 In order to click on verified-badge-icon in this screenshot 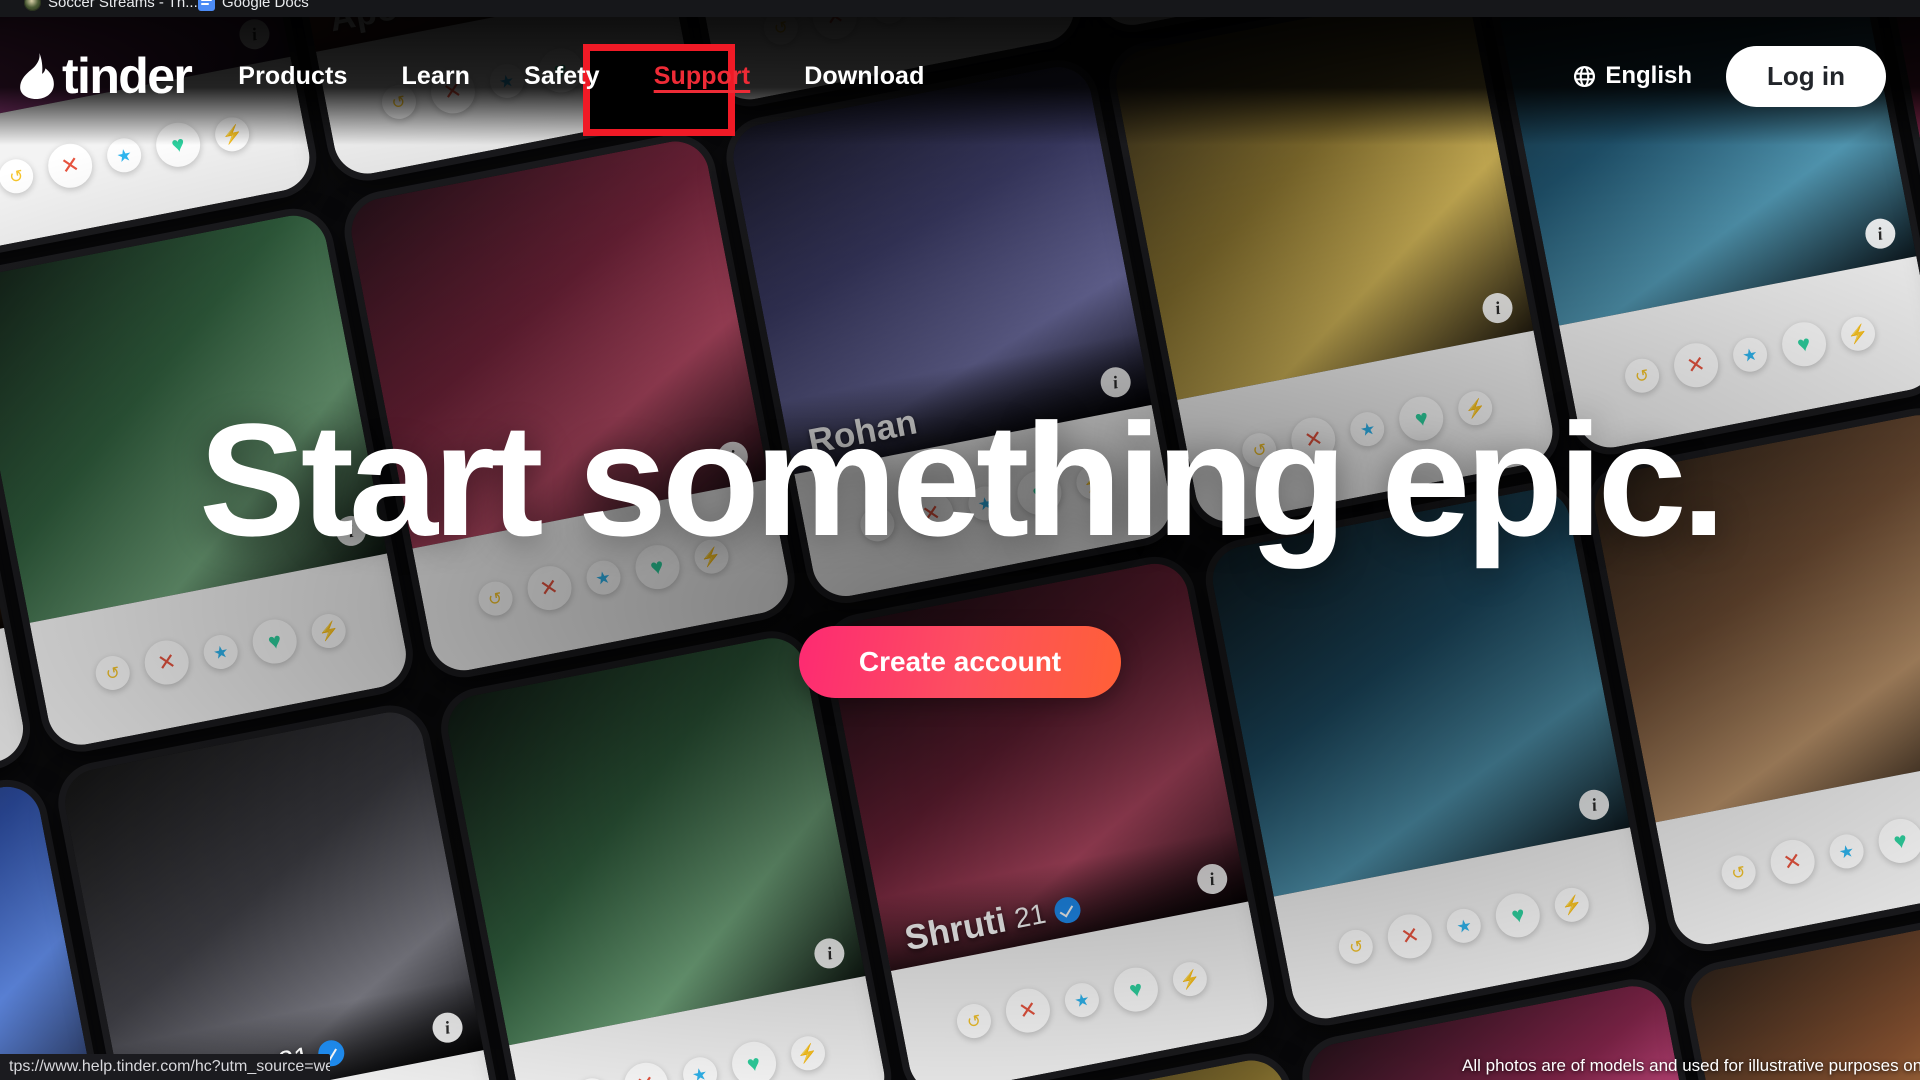, I will do `click(1067, 910)`.